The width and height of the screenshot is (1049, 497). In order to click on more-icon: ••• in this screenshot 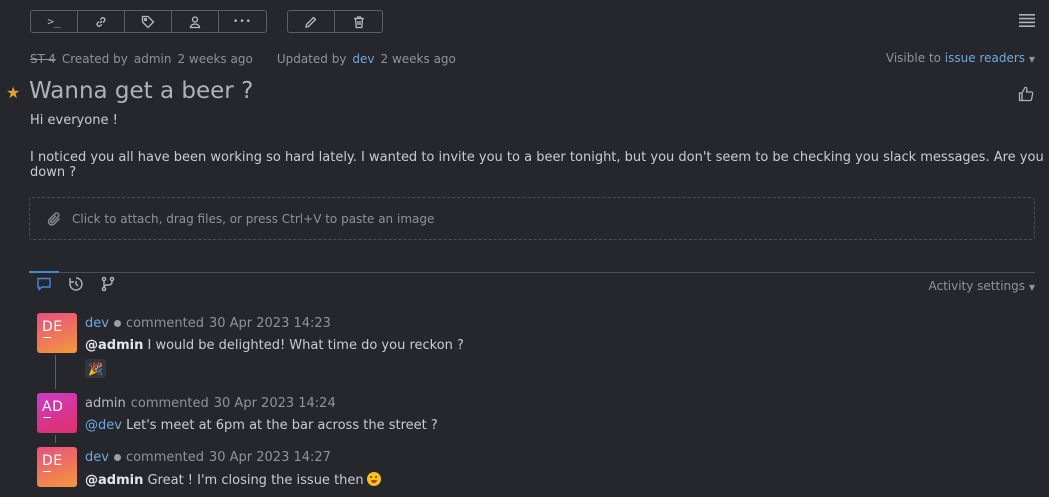, I will do `click(242, 21)`.